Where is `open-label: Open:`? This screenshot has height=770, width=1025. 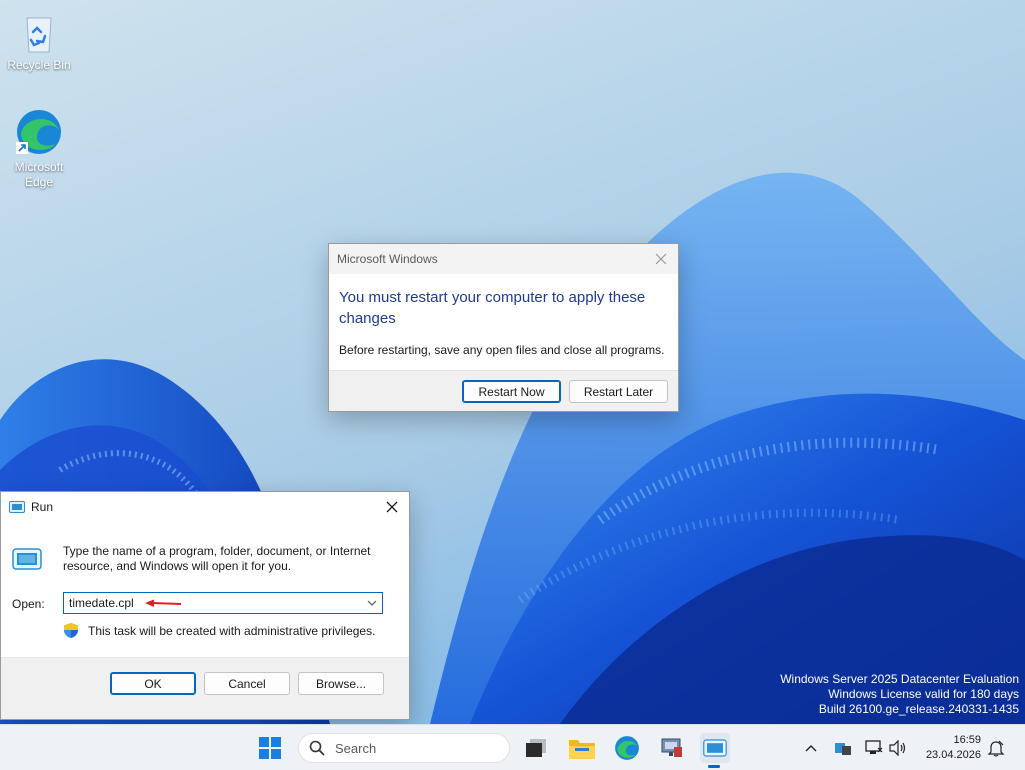 open-label: Open: is located at coordinates (28, 604).